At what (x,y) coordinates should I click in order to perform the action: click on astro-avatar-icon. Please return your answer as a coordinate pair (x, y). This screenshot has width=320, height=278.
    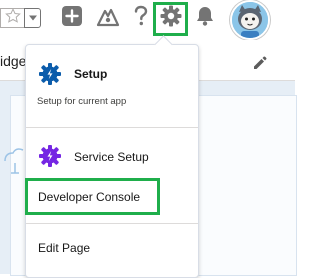
    Looking at the image, I should click on (250, 20).